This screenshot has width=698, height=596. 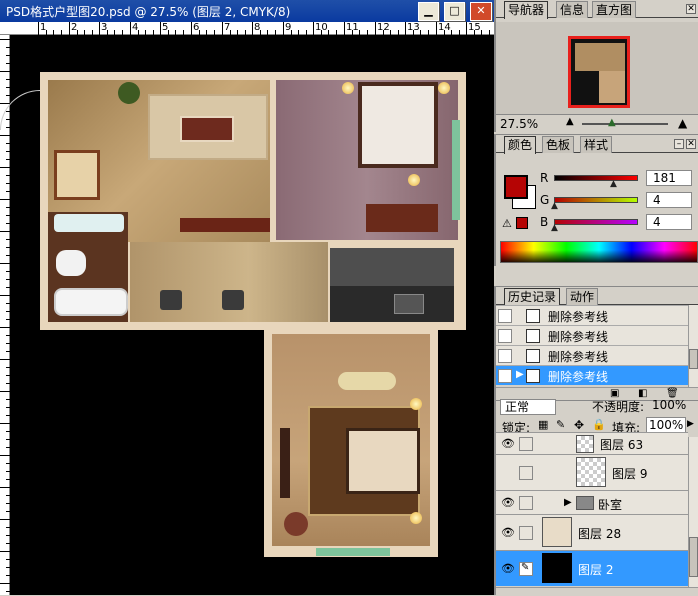 I want to click on channel-value: 181, so click(x=664, y=178).